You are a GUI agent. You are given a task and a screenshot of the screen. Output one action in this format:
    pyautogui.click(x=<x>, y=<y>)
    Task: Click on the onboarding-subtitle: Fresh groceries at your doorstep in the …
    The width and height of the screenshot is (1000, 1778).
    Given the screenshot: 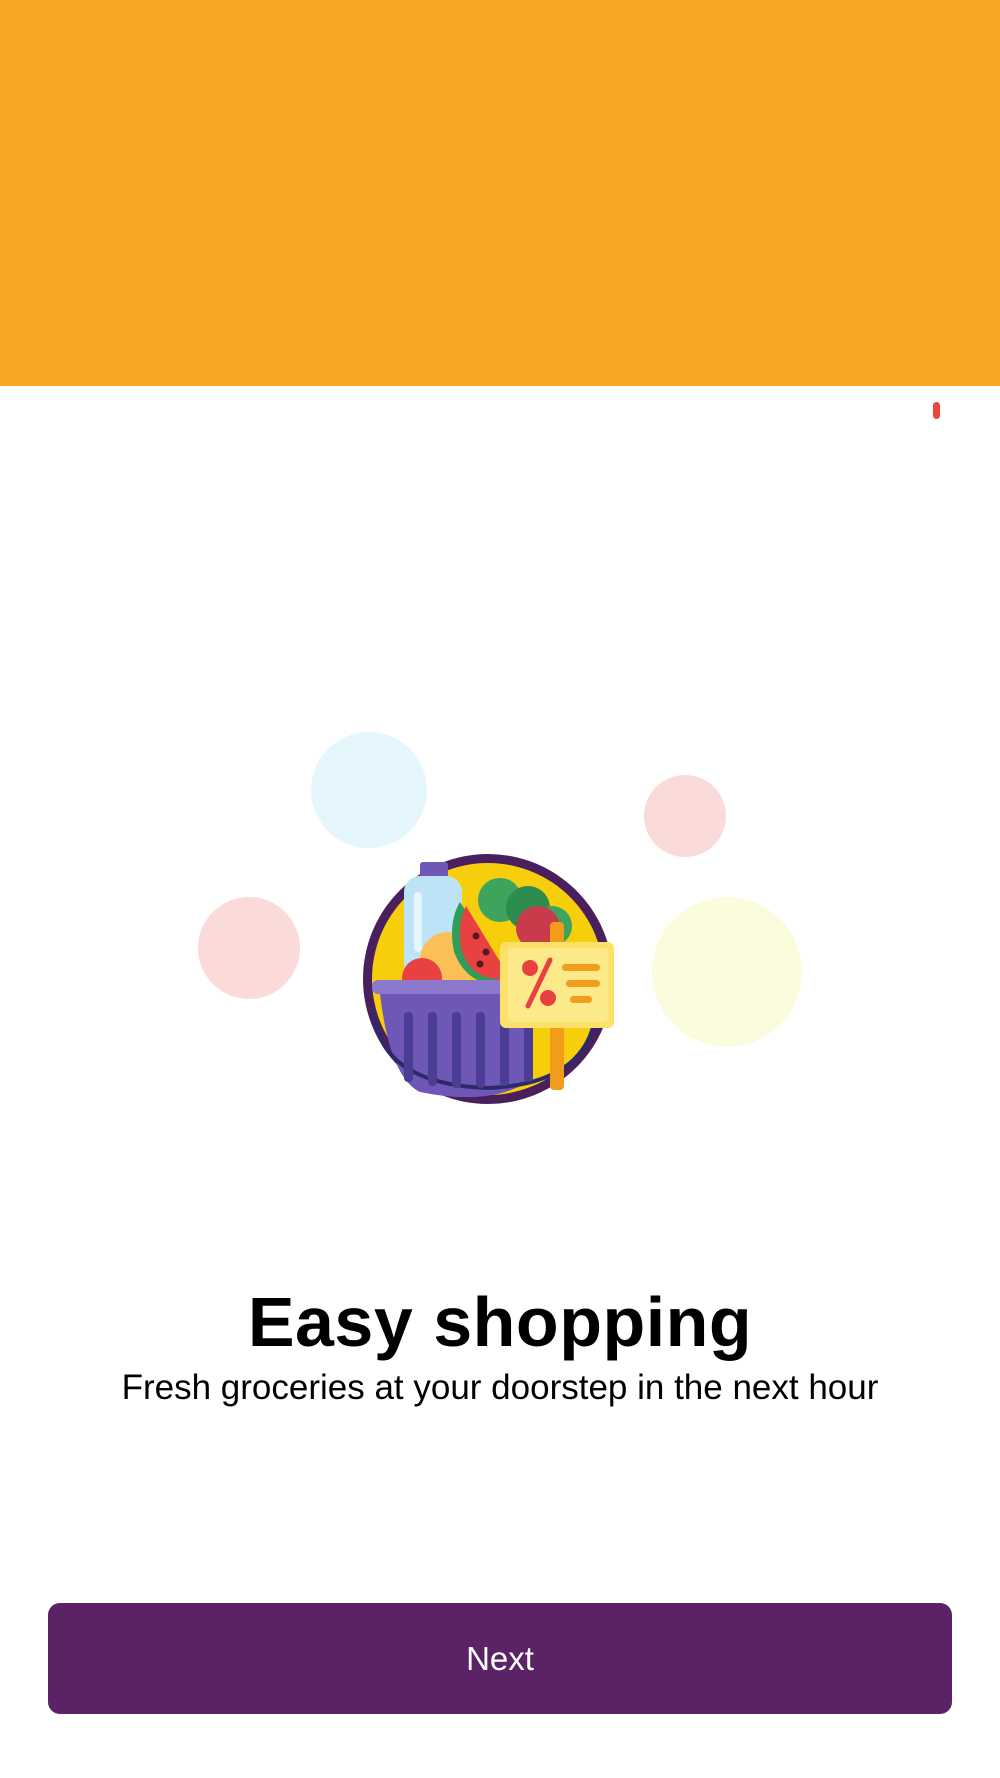 What is the action you would take?
    pyautogui.click(x=500, y=1387)
    